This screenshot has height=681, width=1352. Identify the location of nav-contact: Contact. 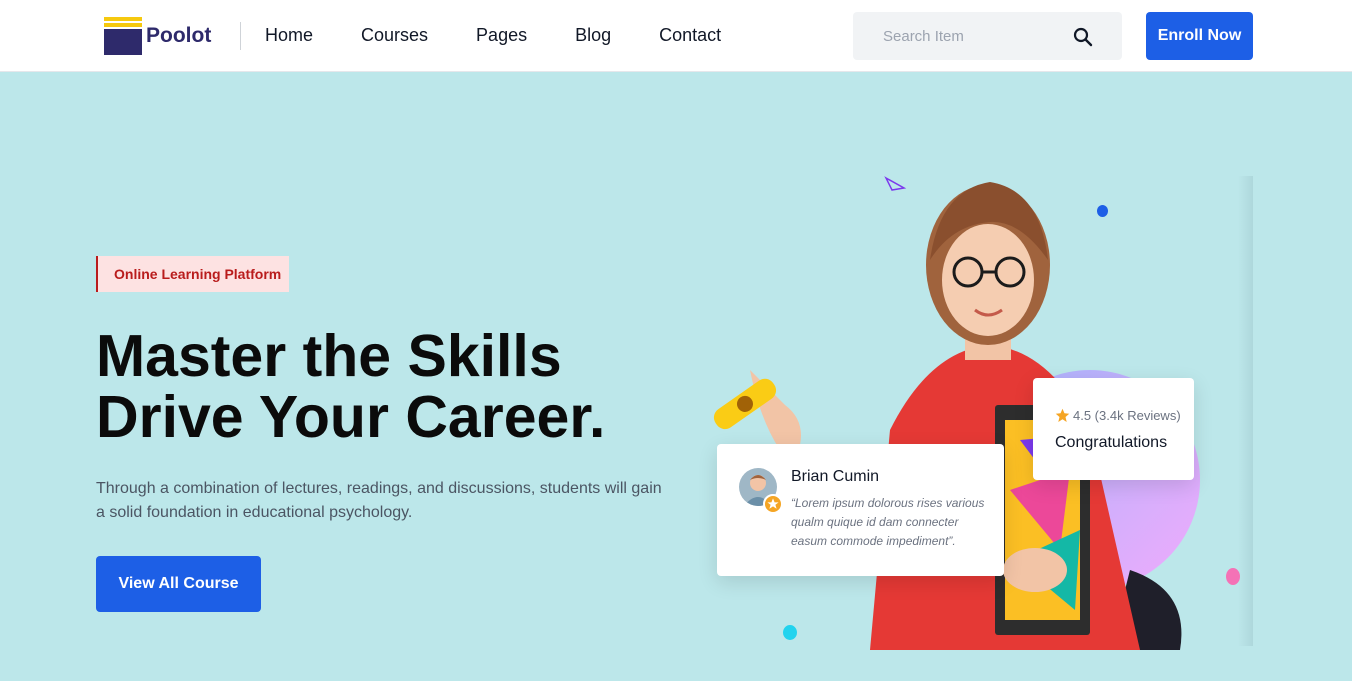
(690, 35).